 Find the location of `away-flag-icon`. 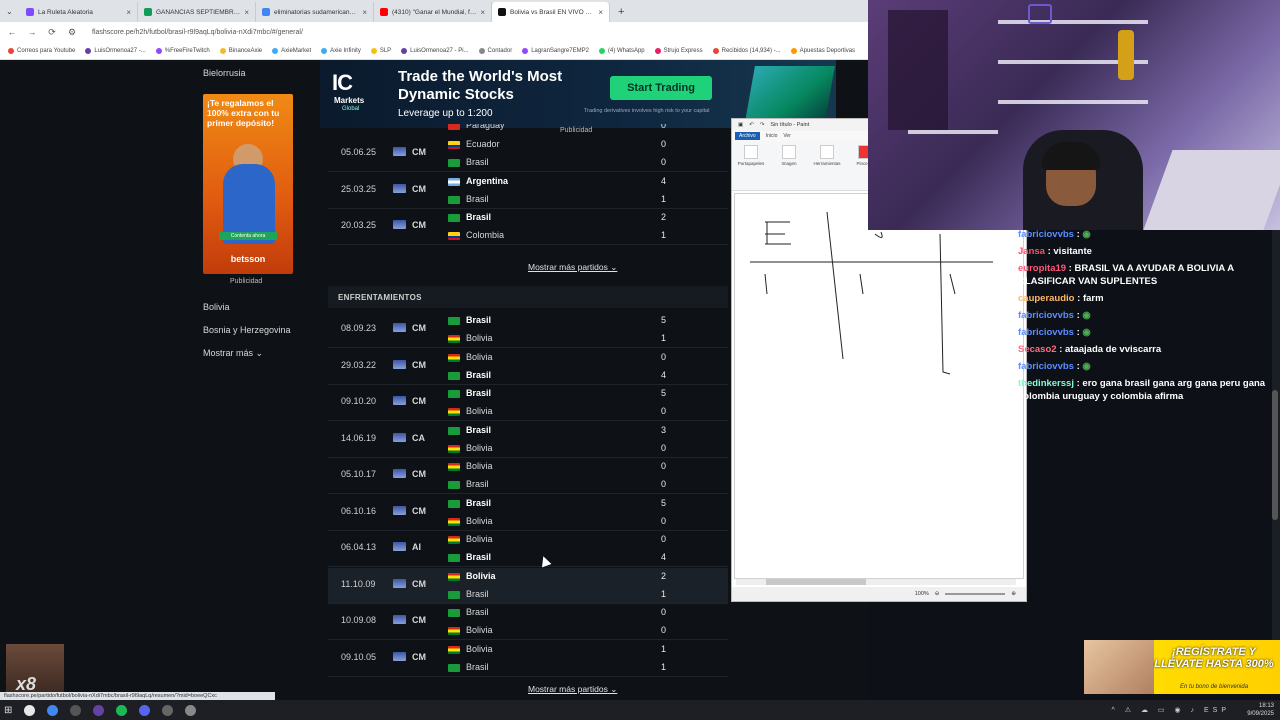

away-flag-icon is located at coordinates (454, 558).